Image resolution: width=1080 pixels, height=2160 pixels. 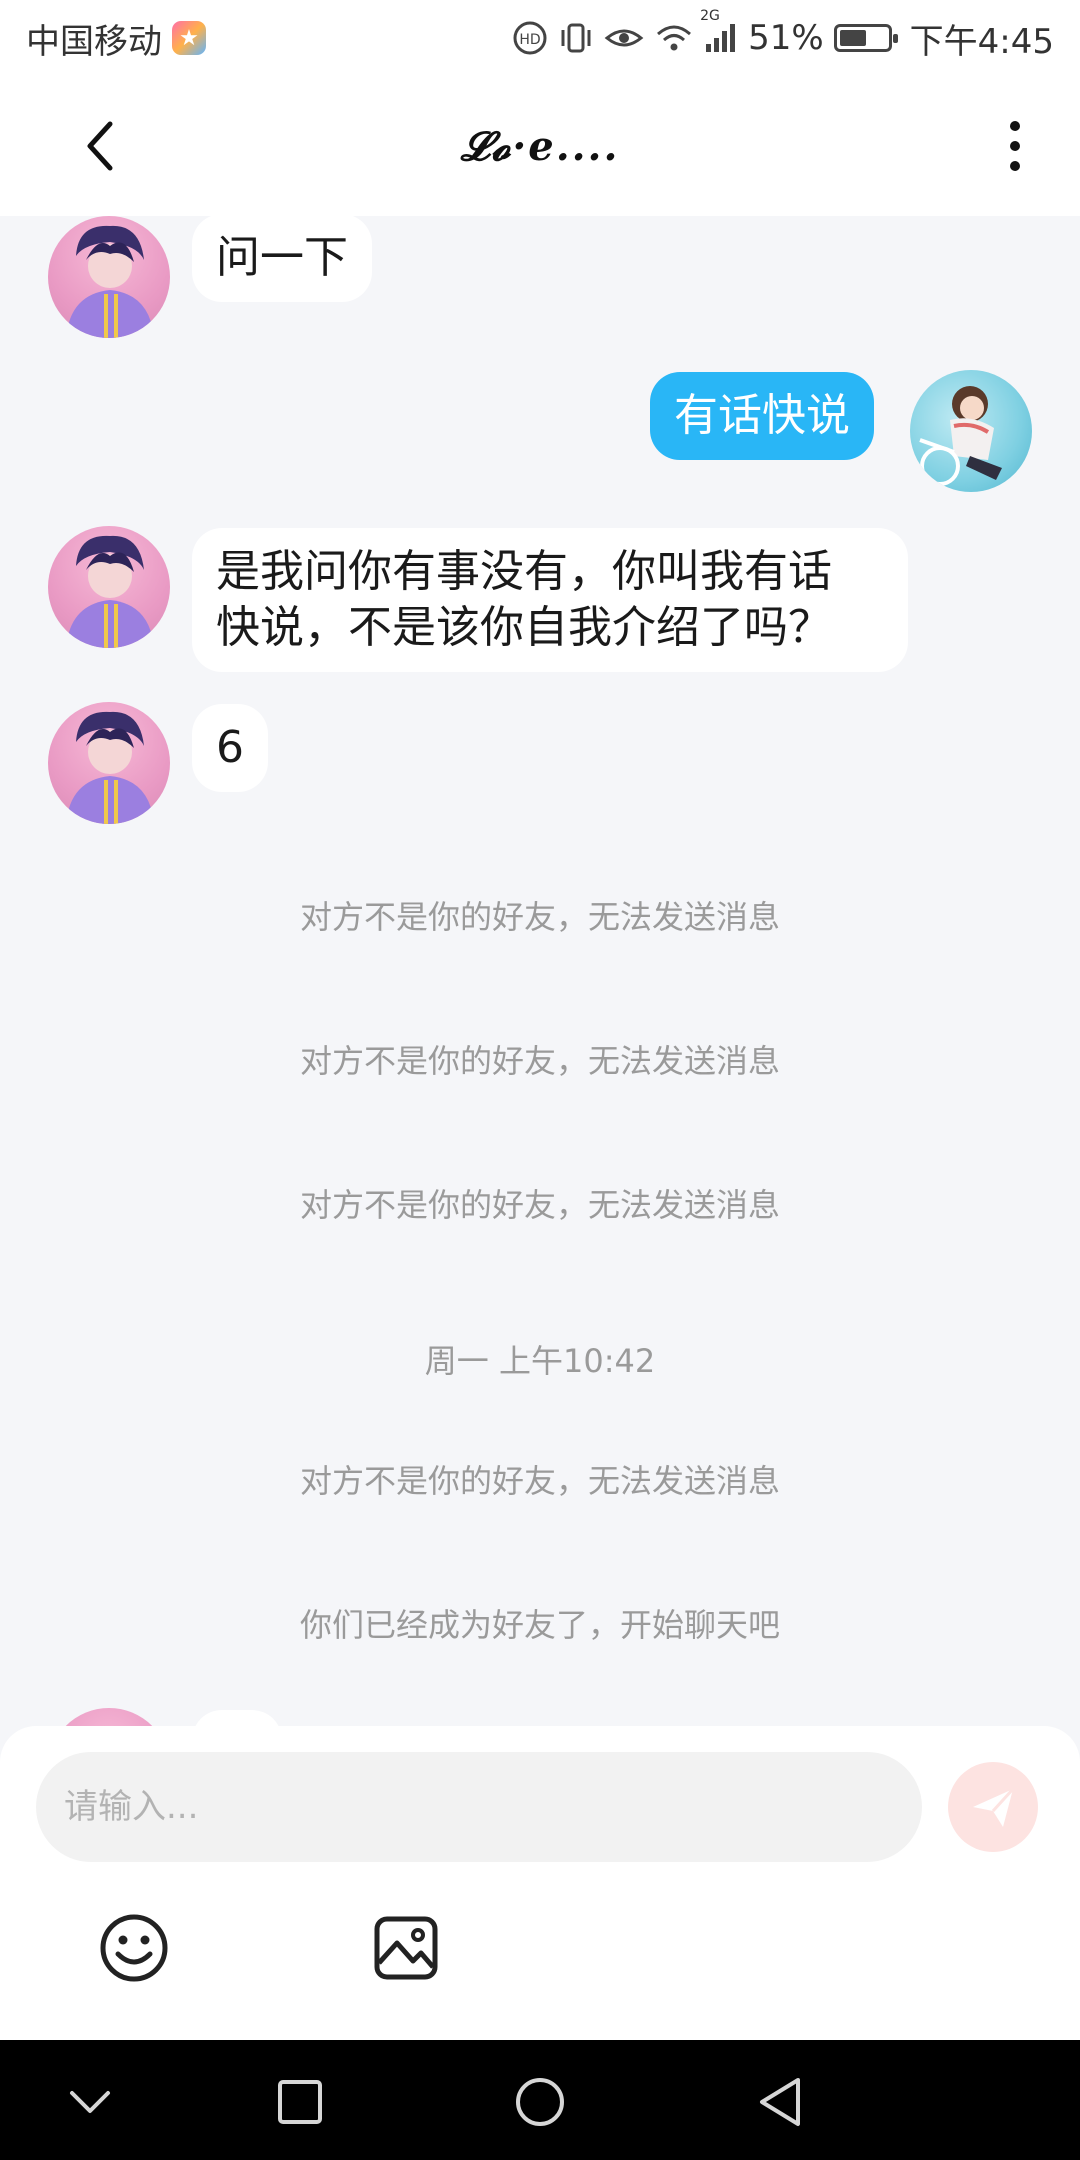 I want to click on smiley-icon, so click(x=134, y=1948).